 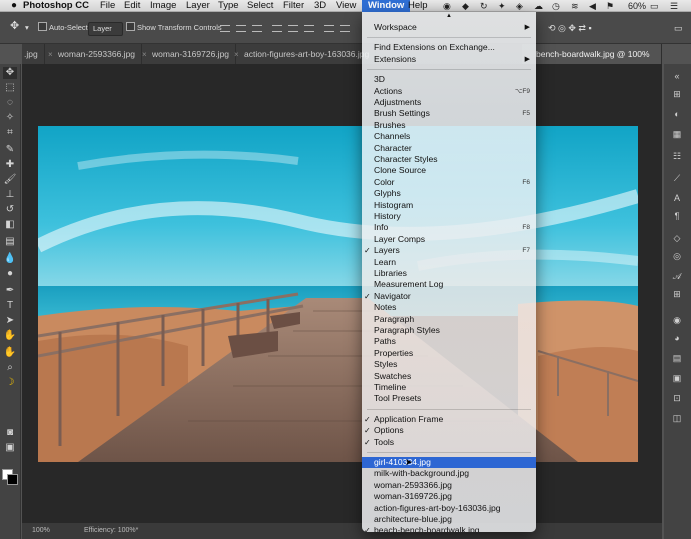 What do you see at coordinates (10, 306) in the screenshot?
I see `type-tool-icon: T` at bounding box center [10, 306].